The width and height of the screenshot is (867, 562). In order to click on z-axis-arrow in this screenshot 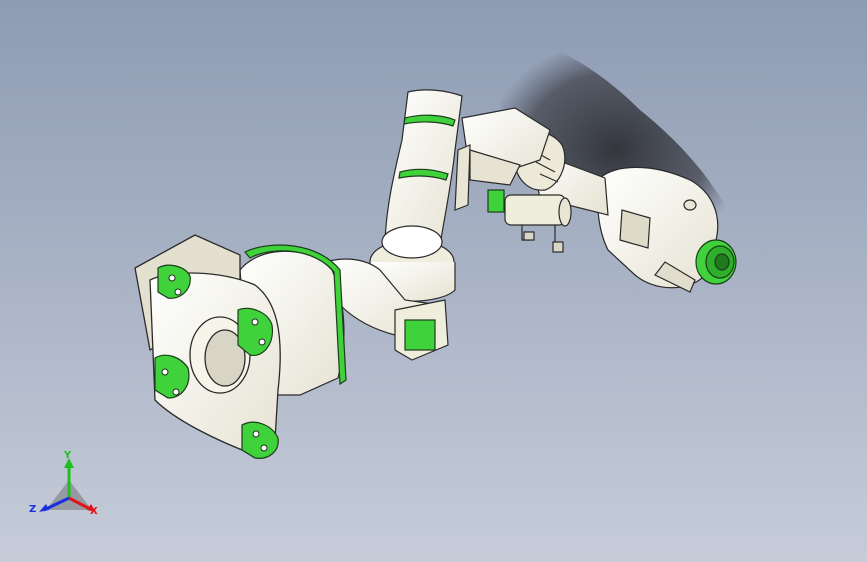, I will do `click(44, 508)`.